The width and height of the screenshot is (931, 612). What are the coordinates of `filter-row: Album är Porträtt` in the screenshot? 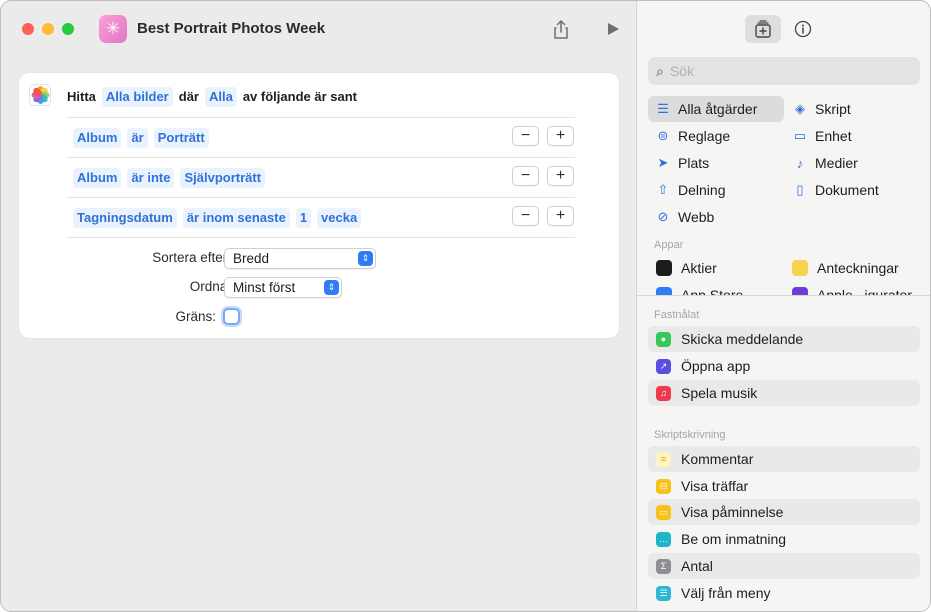 It's located at (321, 137).